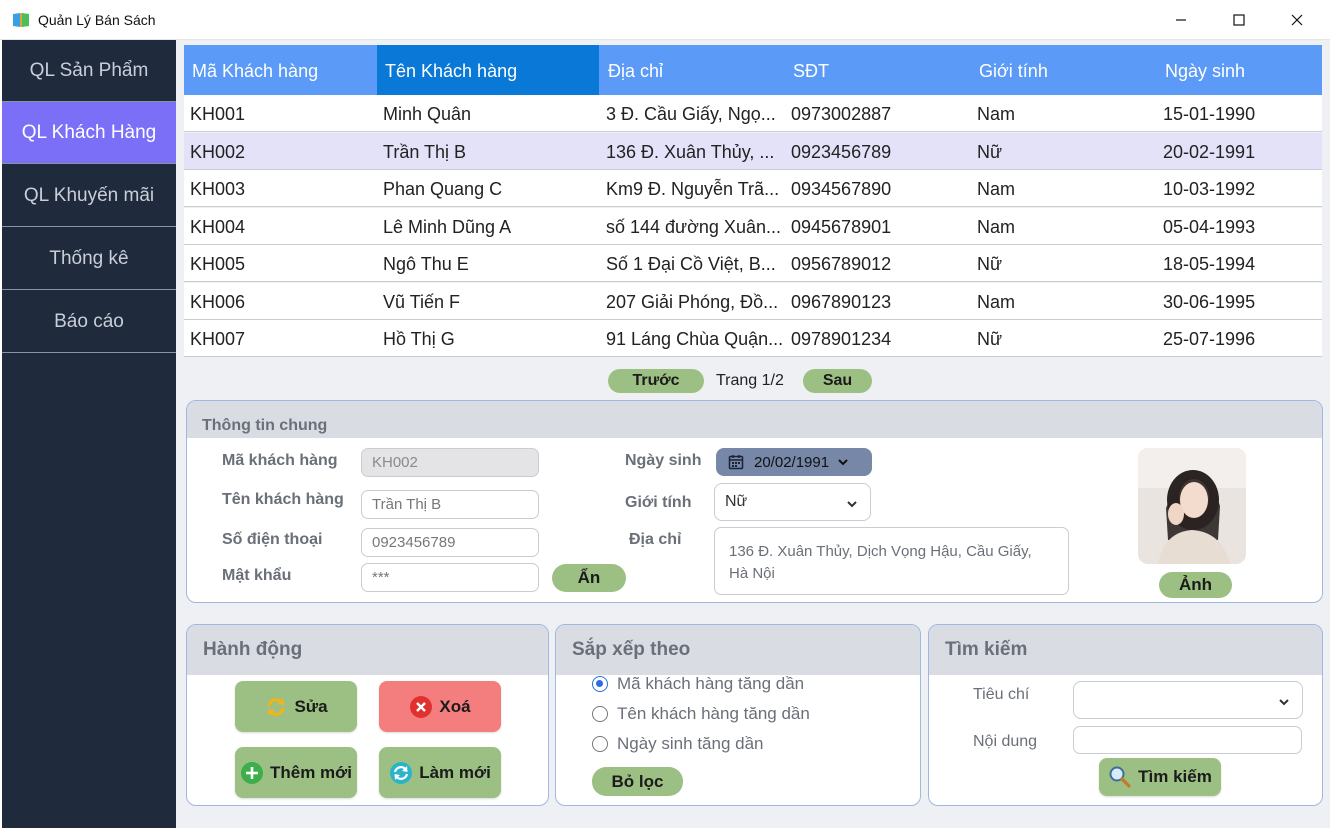  Describe the element at coordinates (97, 20) in the screenshot. I see `window-title: Quản Lý Bán Sách` at that location.